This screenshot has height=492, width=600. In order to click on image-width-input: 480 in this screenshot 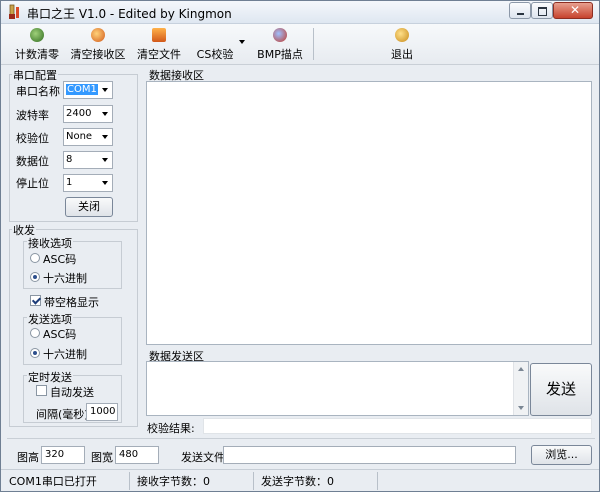, I will do `click(137, 455)`.